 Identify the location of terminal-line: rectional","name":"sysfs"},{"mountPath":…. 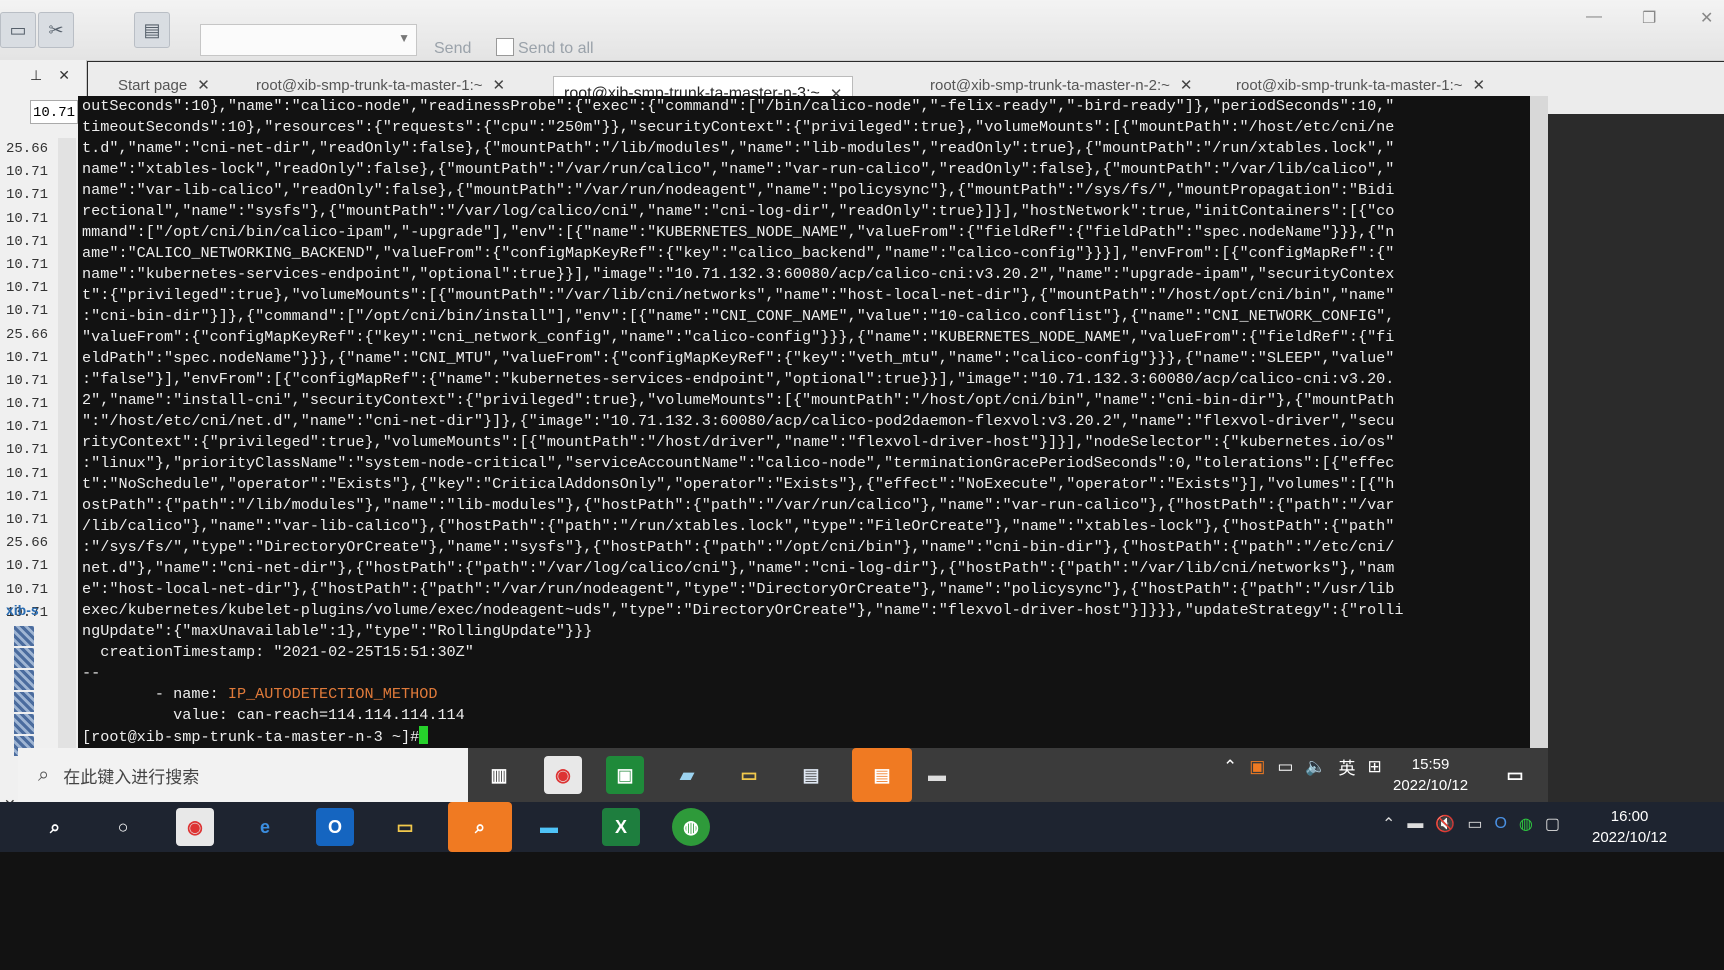
(738, 211).